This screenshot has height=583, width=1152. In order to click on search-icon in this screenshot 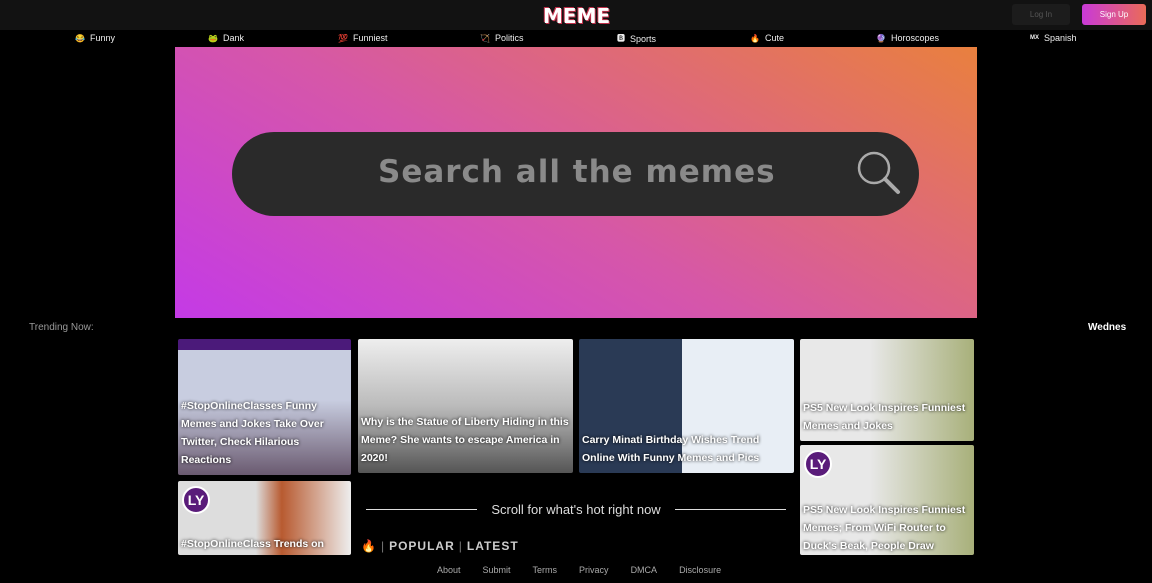, I will do `click(878, 173)`.